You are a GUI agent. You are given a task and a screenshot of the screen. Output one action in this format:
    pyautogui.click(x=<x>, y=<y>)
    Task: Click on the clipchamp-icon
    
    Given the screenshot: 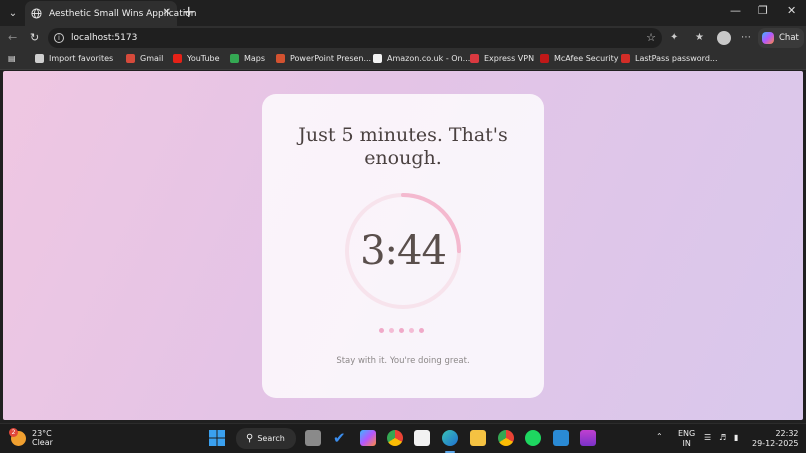 What is the action you would take?
    pyautogui.click(x=588, y=438)
    